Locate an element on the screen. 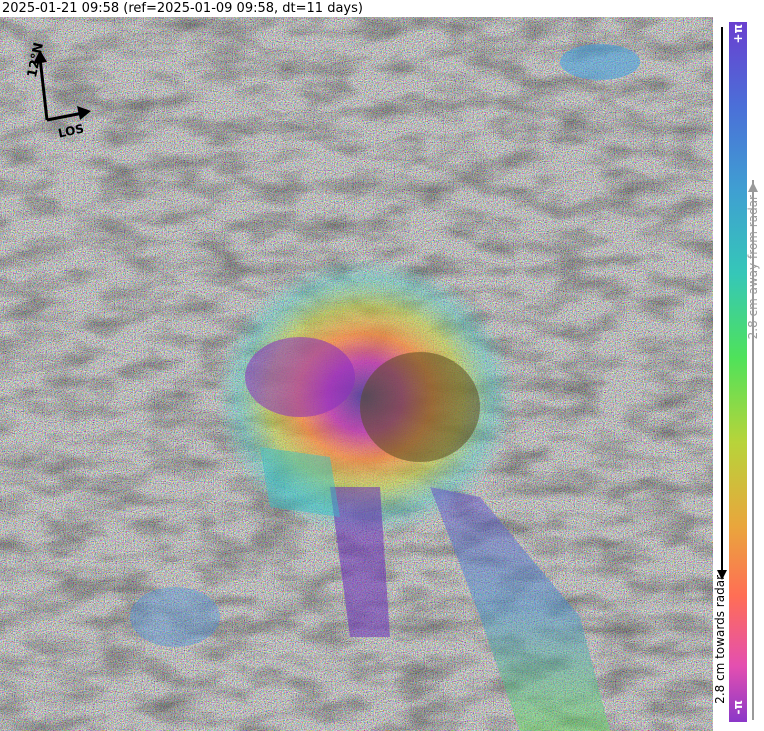  colorbar-top-label: +π is located at coordinates (738, 34).